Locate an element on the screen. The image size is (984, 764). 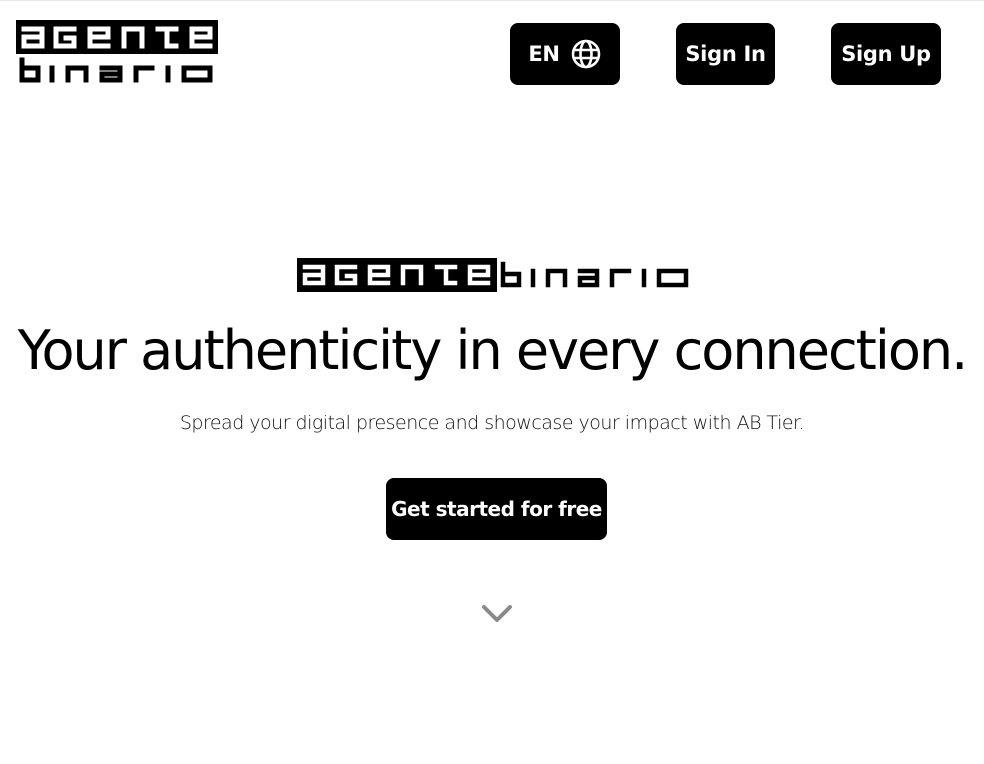
sign-up-button: Sign Up is located at coordinates (886, 54).